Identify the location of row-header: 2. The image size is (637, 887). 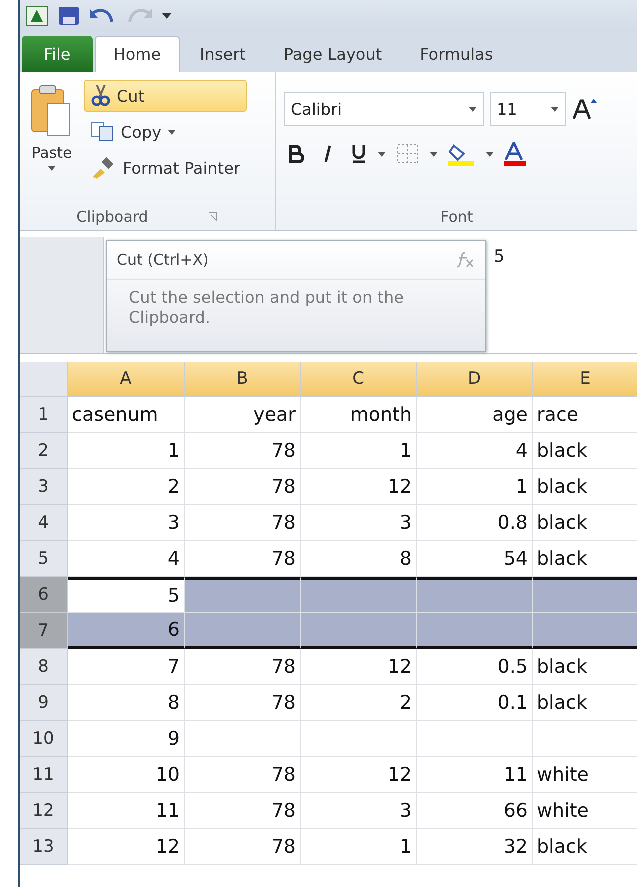
(44, 451).